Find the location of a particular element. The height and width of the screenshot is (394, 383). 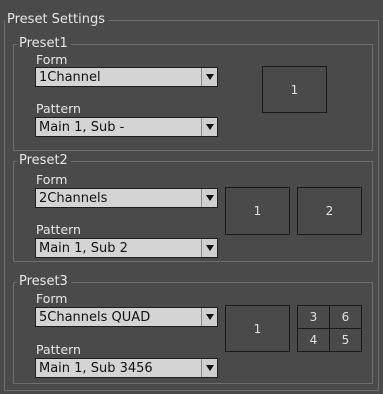

preset1-title: Preset1 is located at coordinates (44, 43).